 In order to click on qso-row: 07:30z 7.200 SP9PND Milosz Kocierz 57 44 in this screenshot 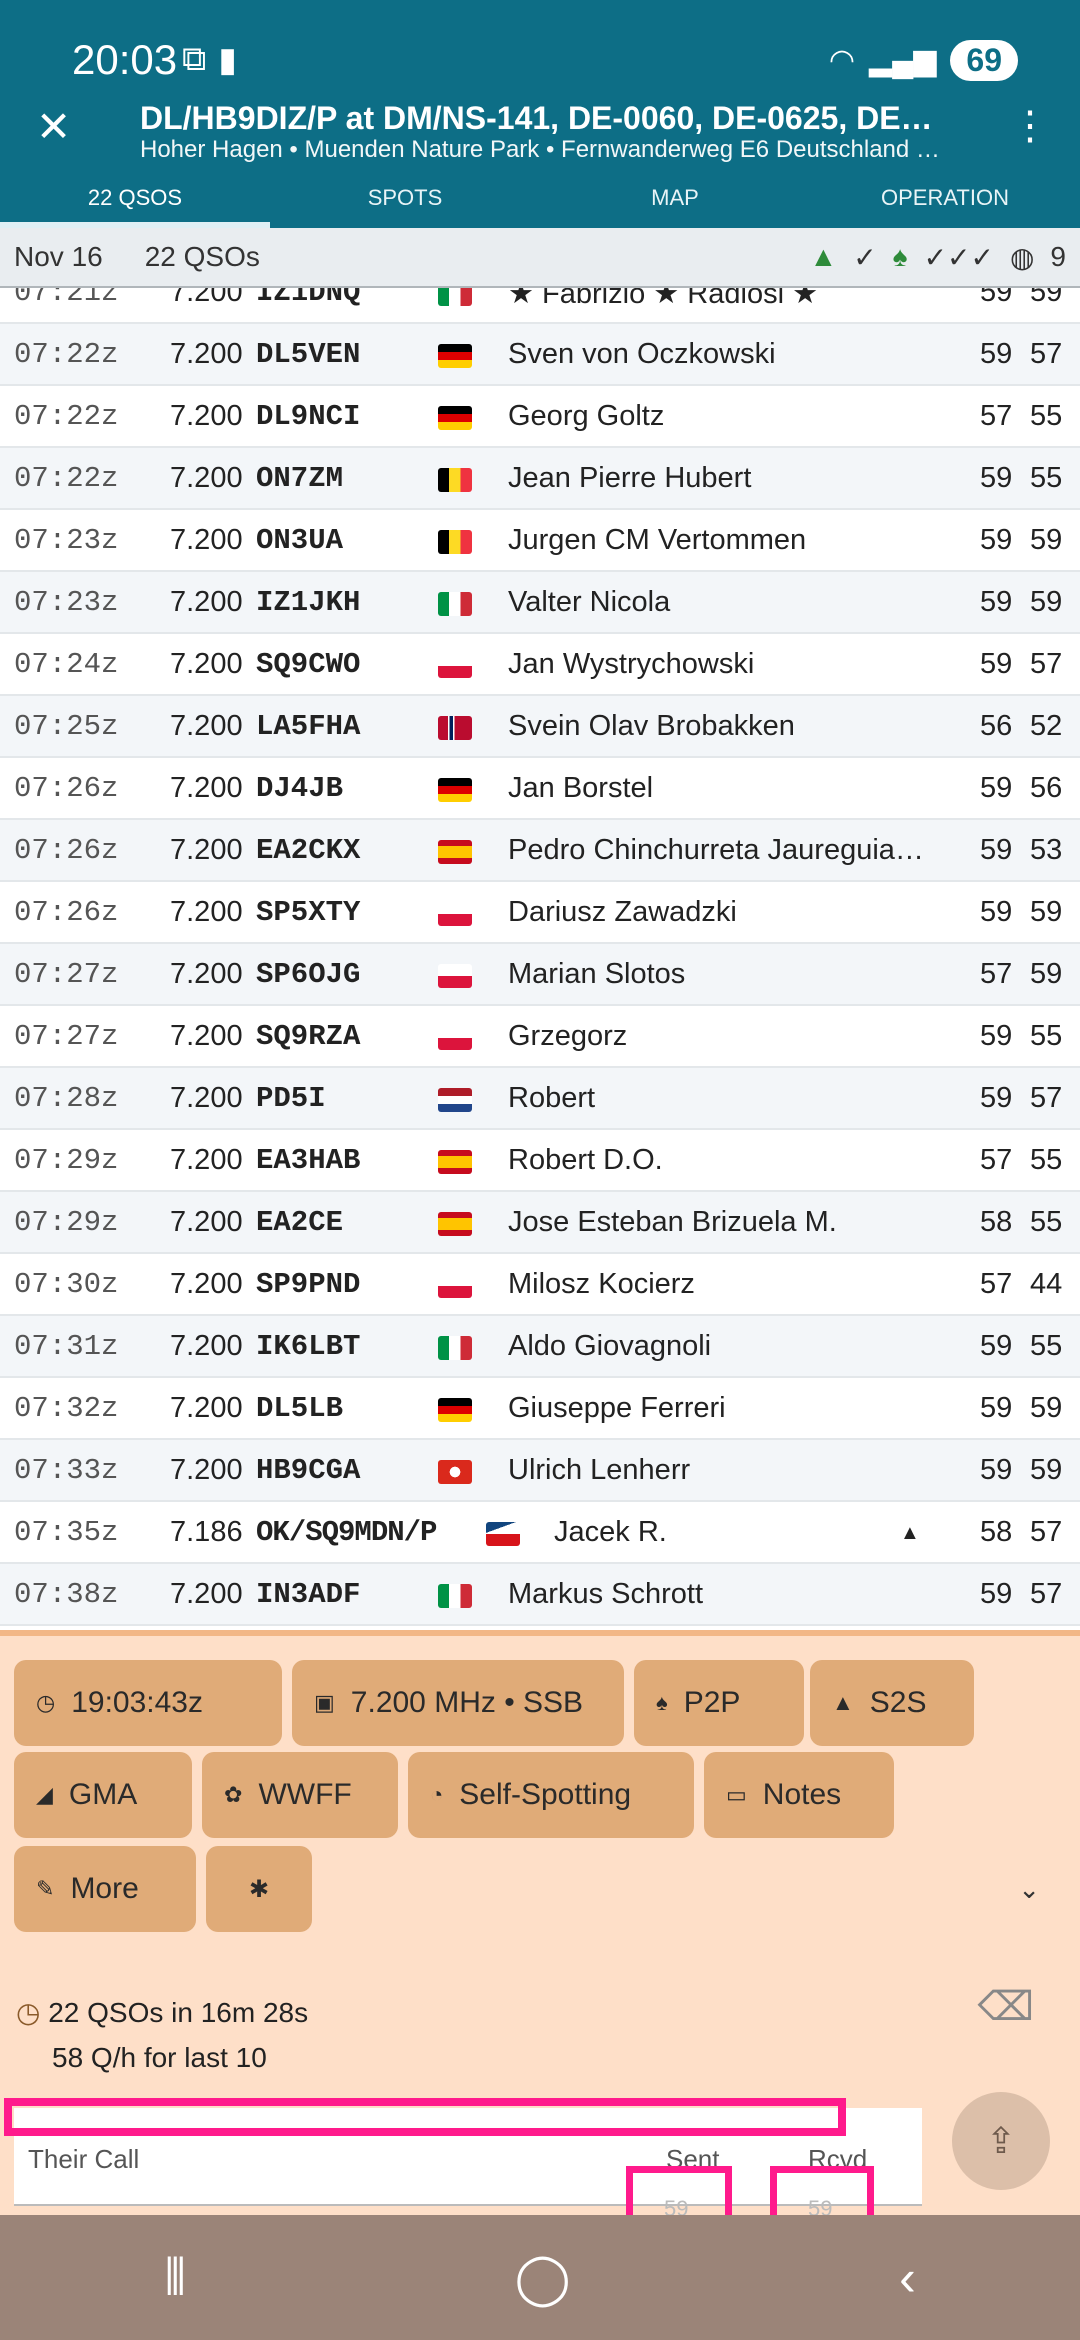, I will do `click(540, 1285)`.